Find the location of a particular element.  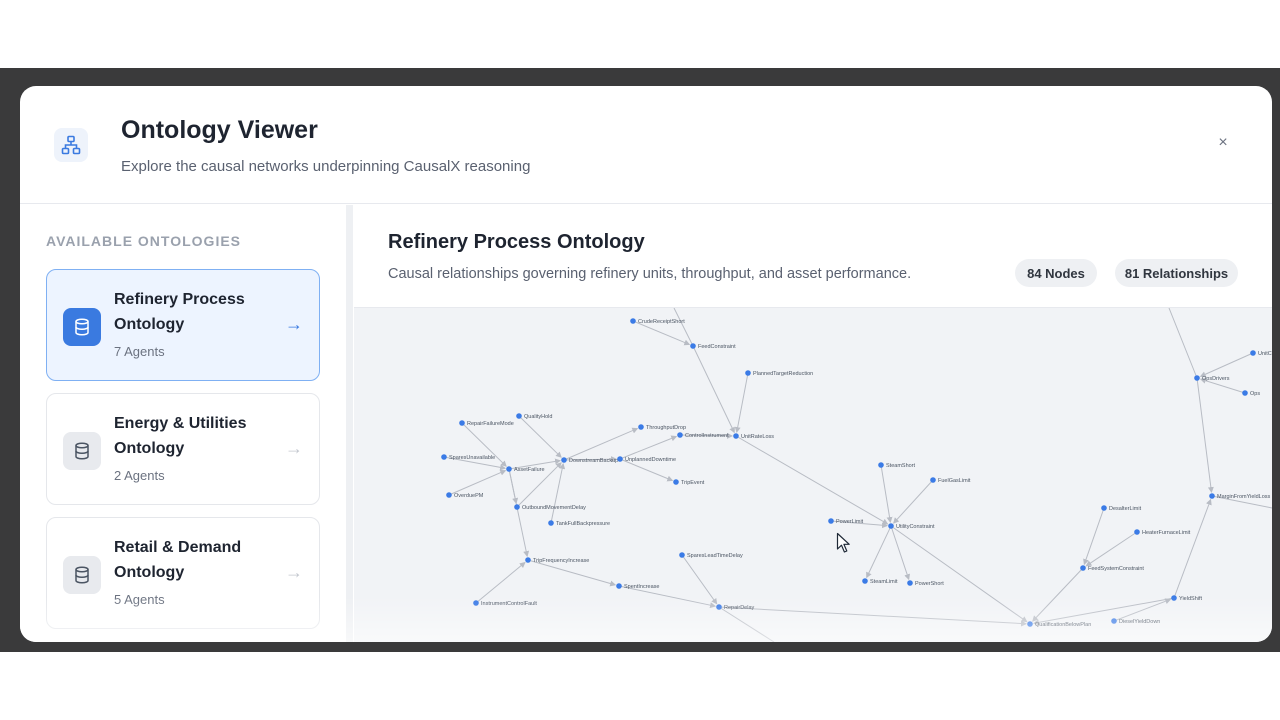

card-agents: 7 Agents is located at coordinates (139, 351).